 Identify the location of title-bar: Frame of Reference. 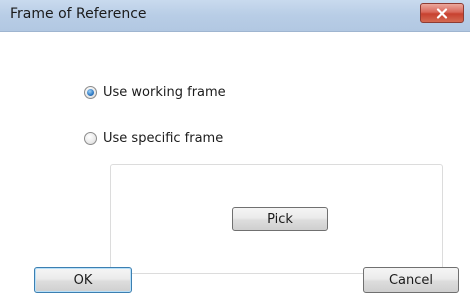
(235, 16).